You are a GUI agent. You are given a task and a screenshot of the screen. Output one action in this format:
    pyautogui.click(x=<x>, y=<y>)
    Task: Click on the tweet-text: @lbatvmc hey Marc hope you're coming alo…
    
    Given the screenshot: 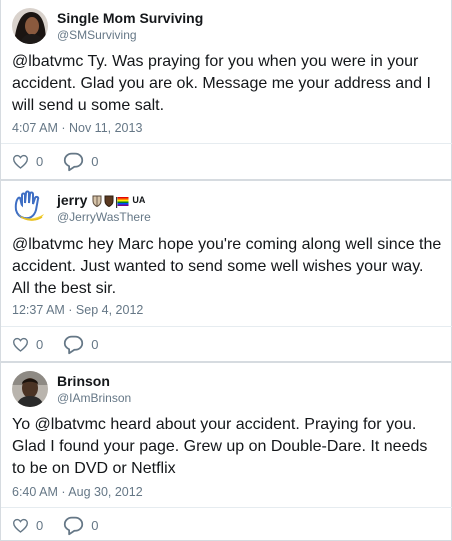 What is the action you would take?
    pyautogui.click(x=227, y=266)
    